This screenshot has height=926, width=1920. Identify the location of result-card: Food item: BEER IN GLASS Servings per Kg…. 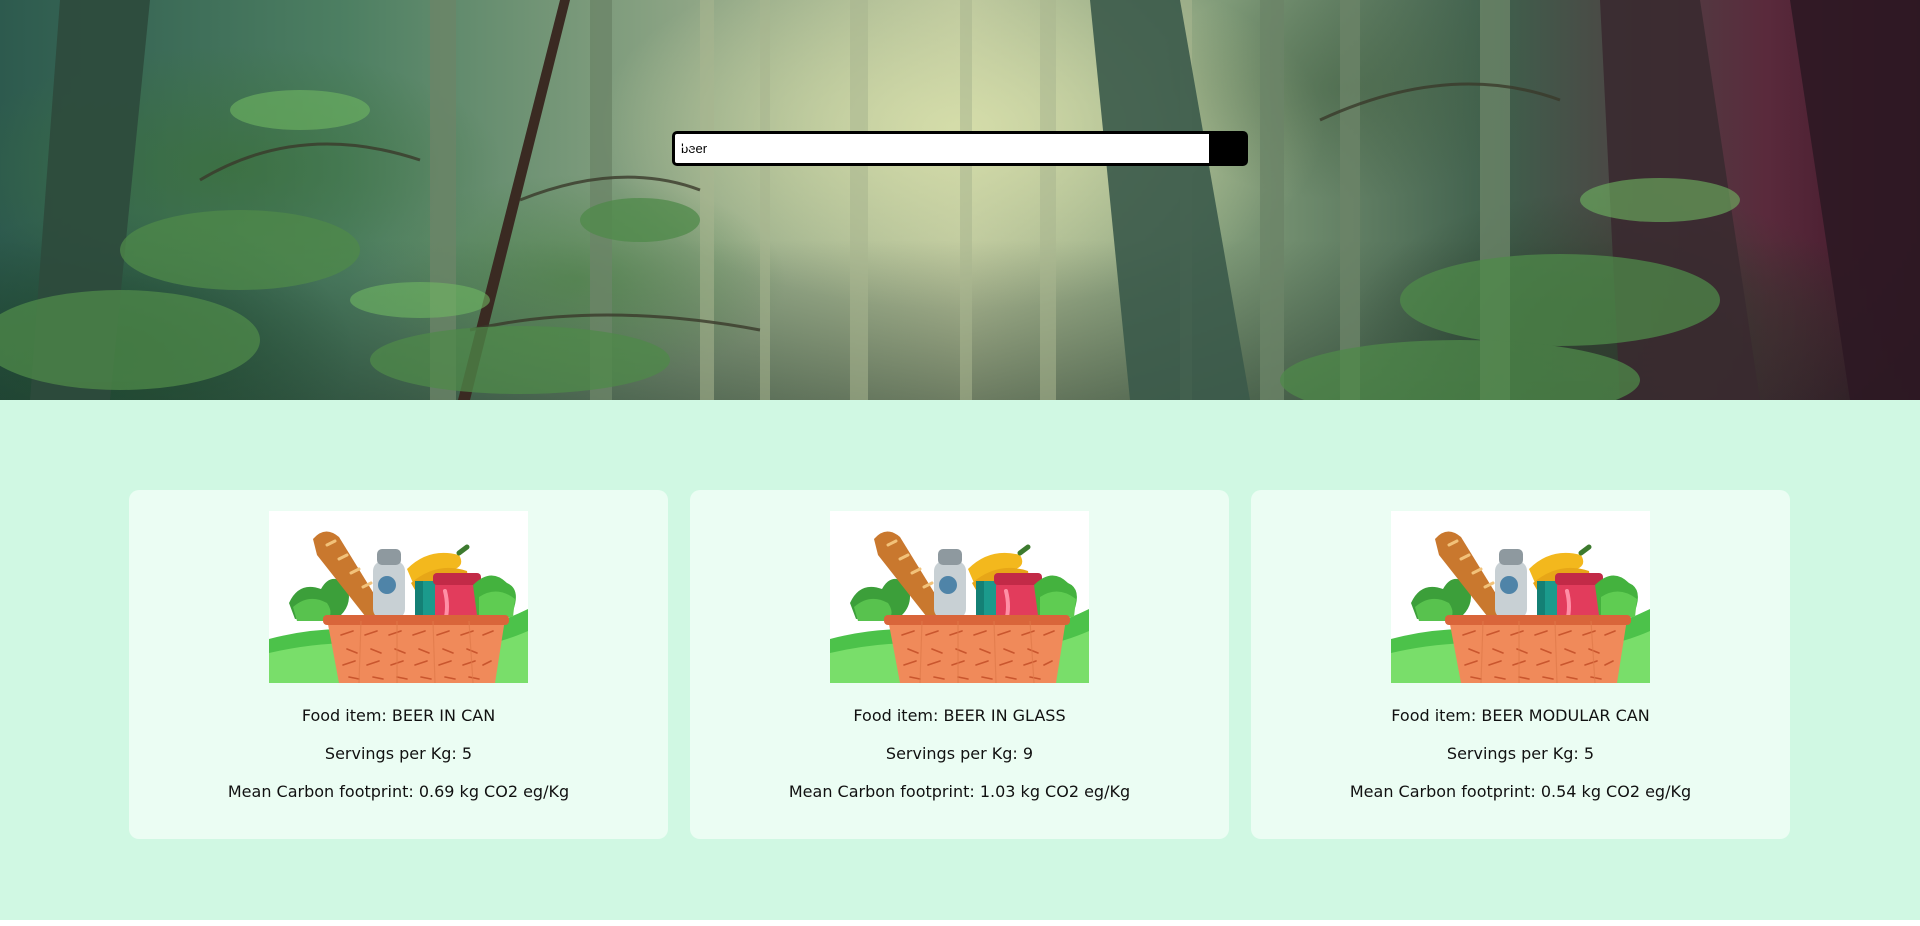
(959, 664).